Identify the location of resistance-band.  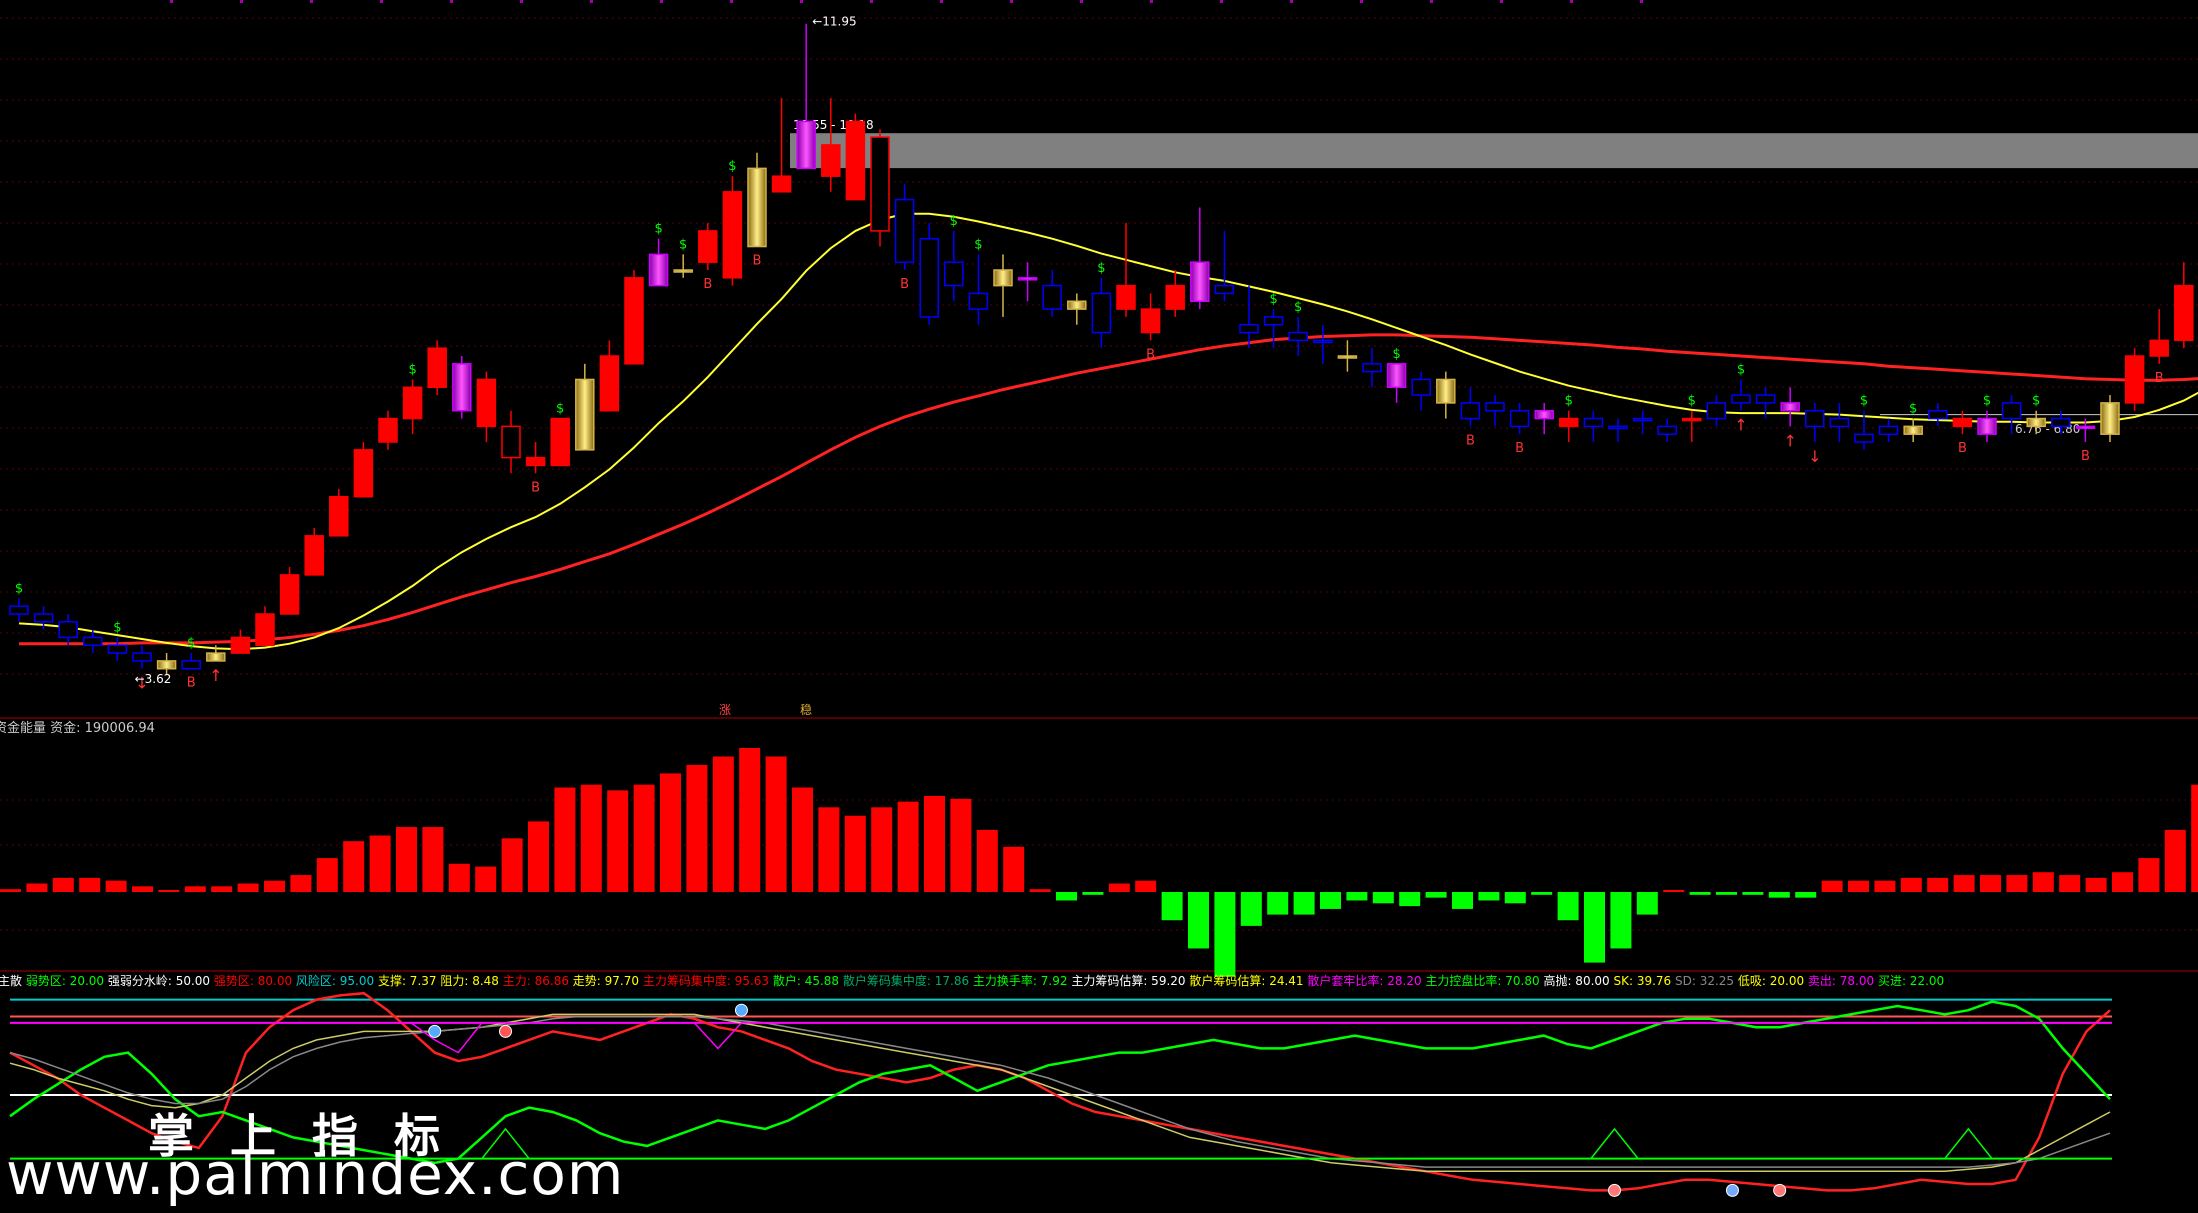
(1494, 151).